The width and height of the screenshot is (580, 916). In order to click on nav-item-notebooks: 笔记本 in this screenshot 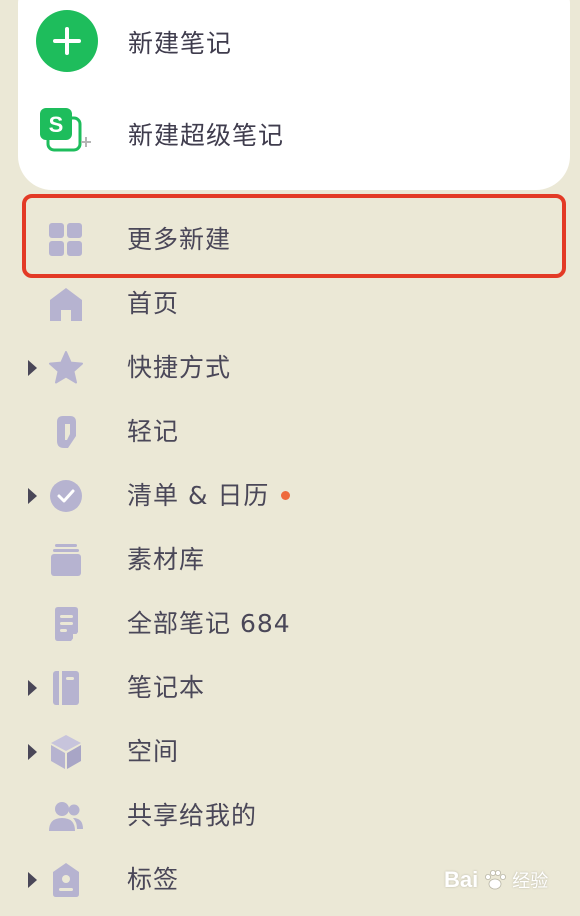, I will do `click(290, 688)`.